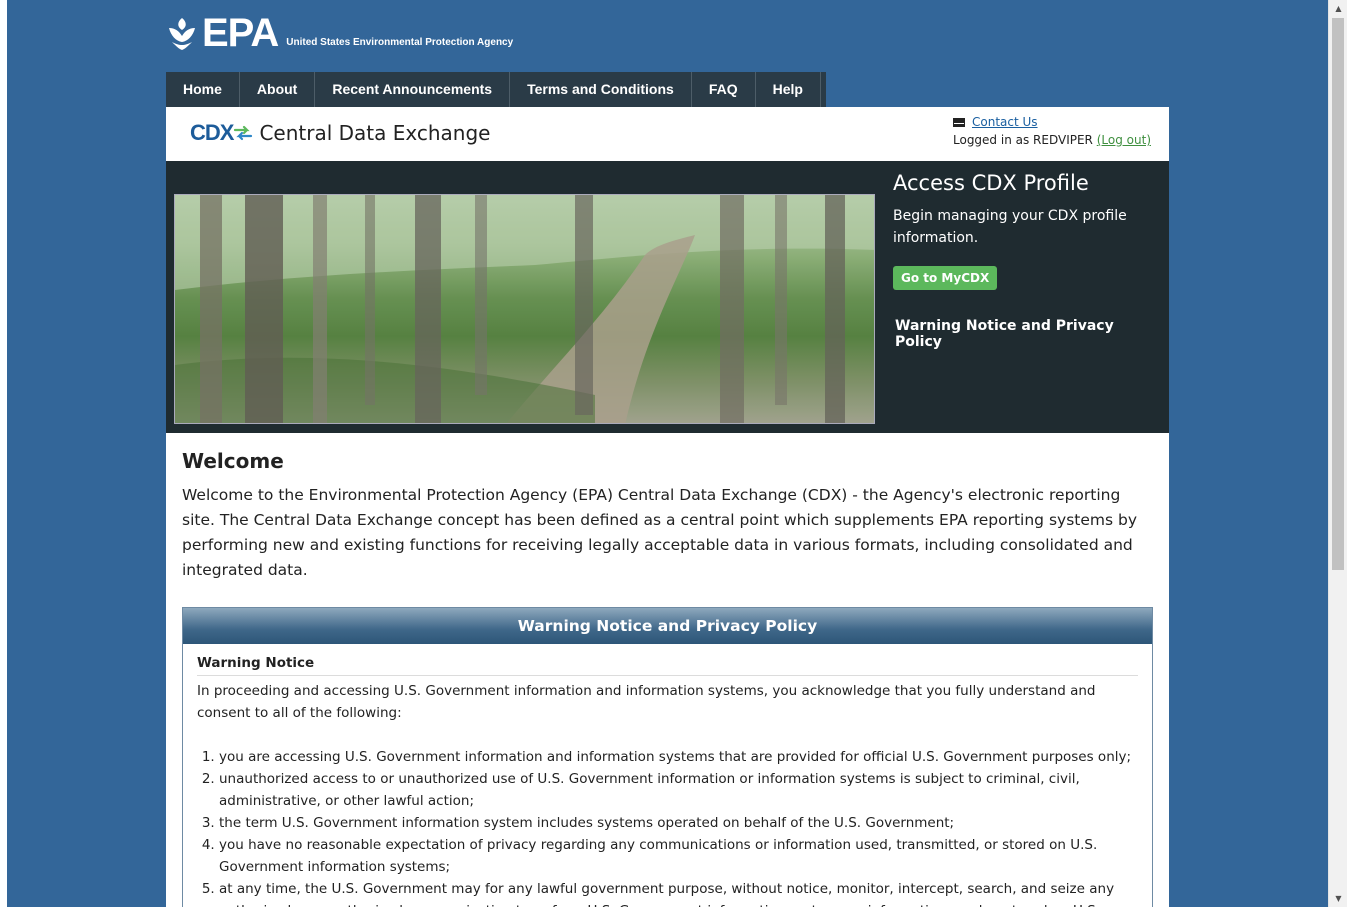  Describe the element at coordinates (243, 133) in the screenshot. I see `exchange-arrows-icon` at that location.